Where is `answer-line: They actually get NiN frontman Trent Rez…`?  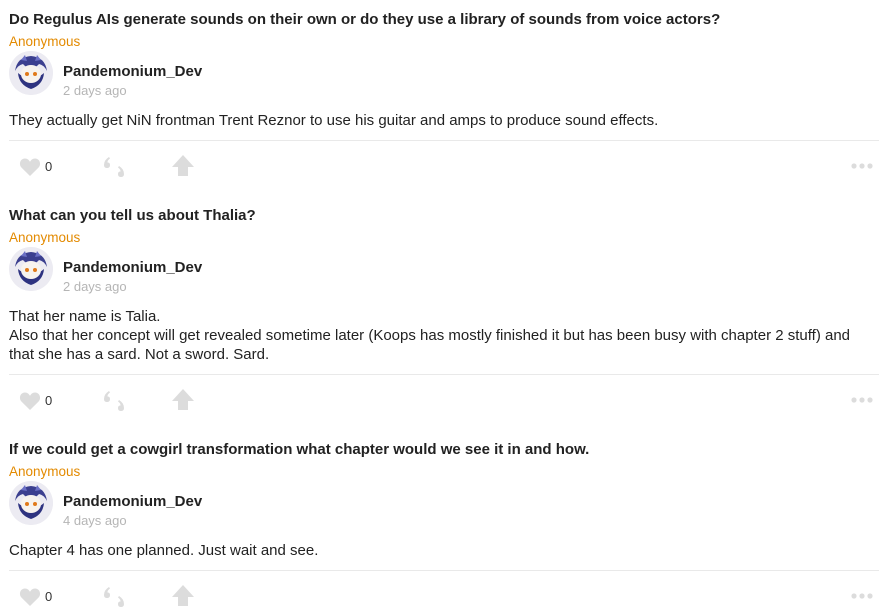
answer-line: They actually get NiN frontman Trent Rez… is located at coordinates (334, 120).